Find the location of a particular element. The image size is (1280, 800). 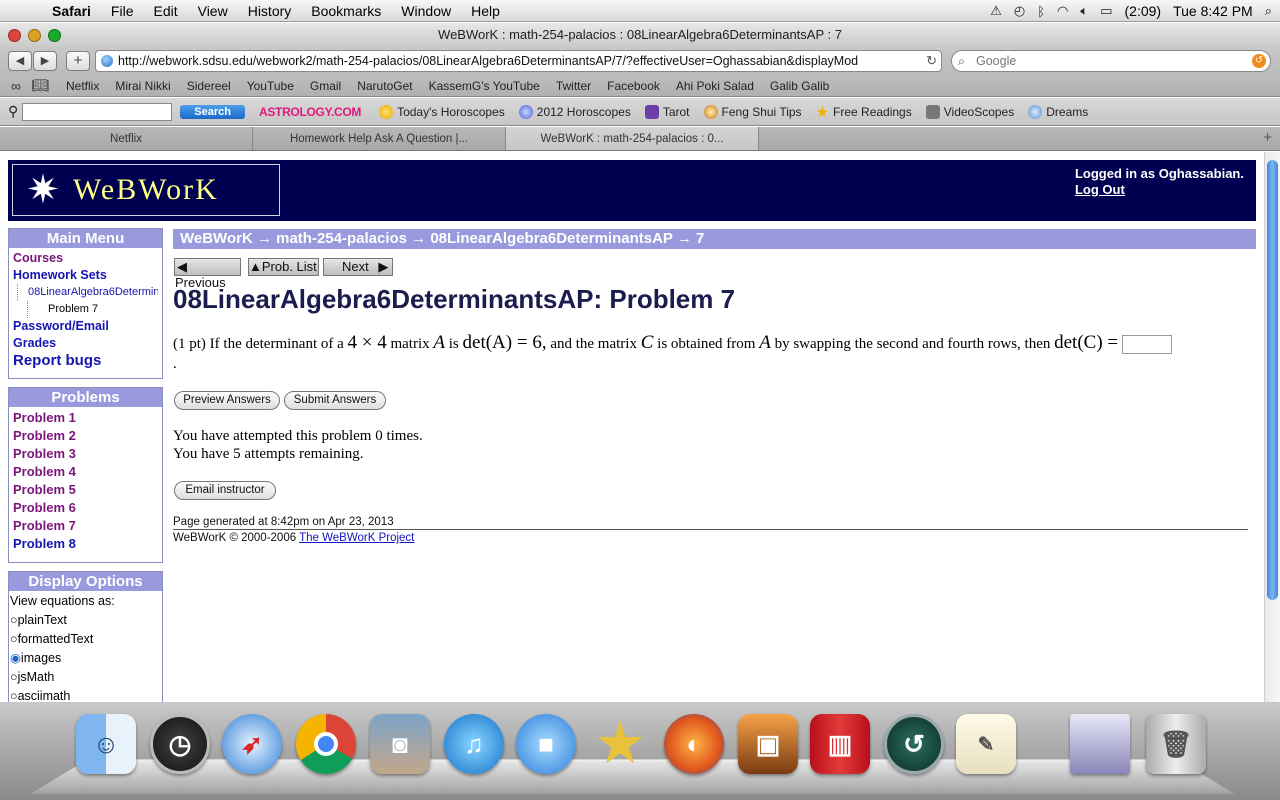

free-readings-link: ★ Free Readings is located at coordinates (864, 112).